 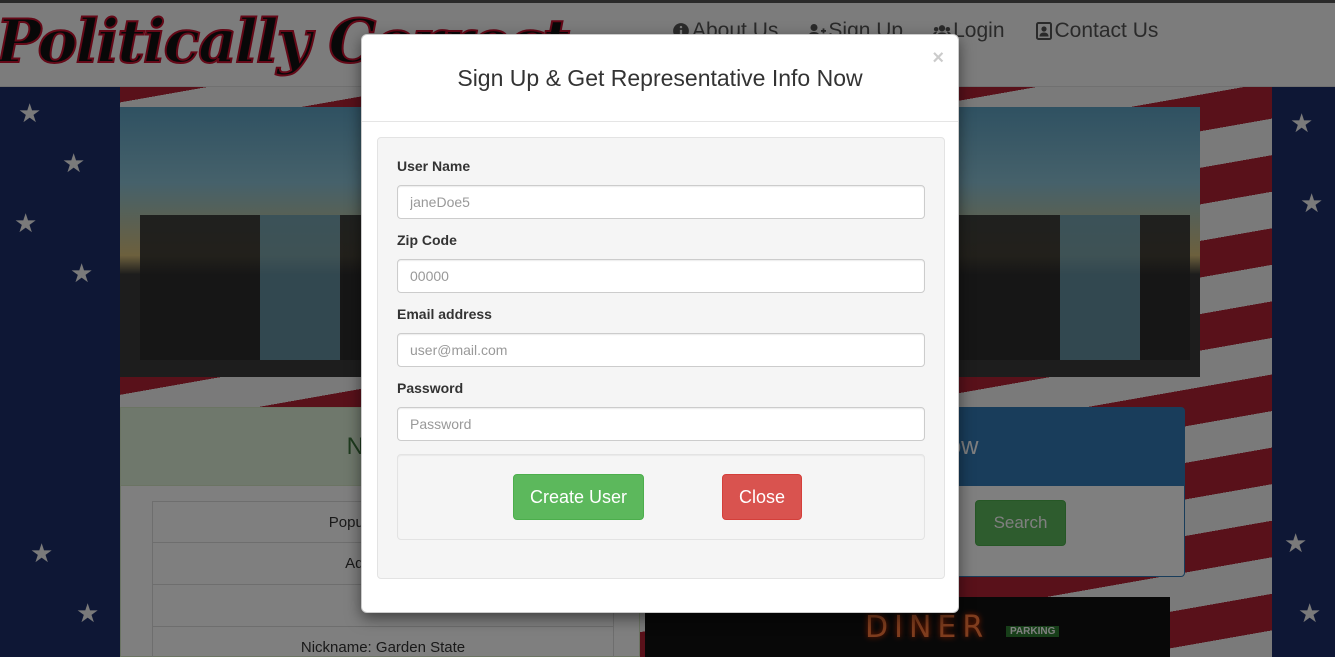 What do you see at coordinates (661, 350) in the screenshot?
I see `email-input` at bounding box center [661, 350].